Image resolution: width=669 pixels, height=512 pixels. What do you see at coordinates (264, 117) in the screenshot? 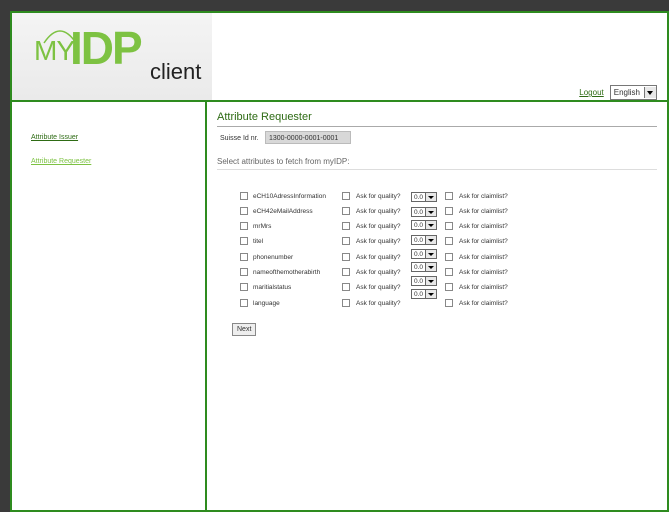
I see `page-title: Attribute Requester` at bounding box center [264, 117].